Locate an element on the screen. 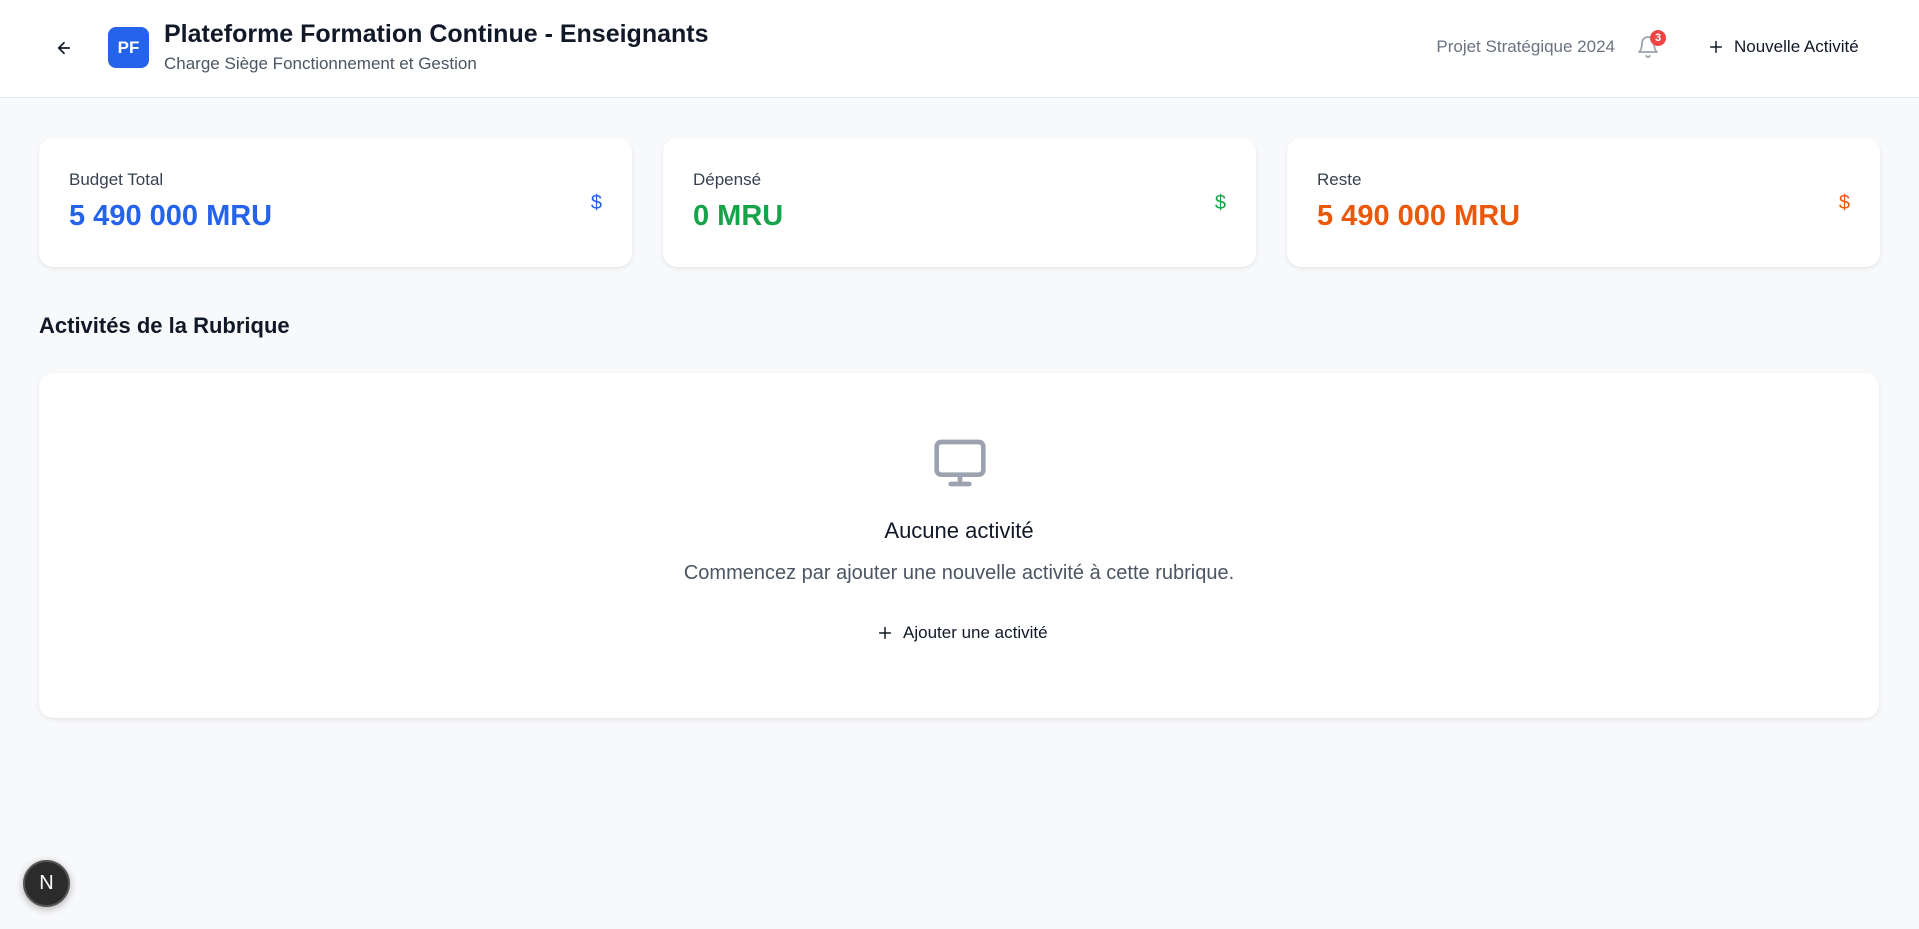 Image resolution: width=1919 pixels, height=929 pixels. page-subtitle: Charge Siège Fonctionnement et Gestion is located at coordinates (320, 63).